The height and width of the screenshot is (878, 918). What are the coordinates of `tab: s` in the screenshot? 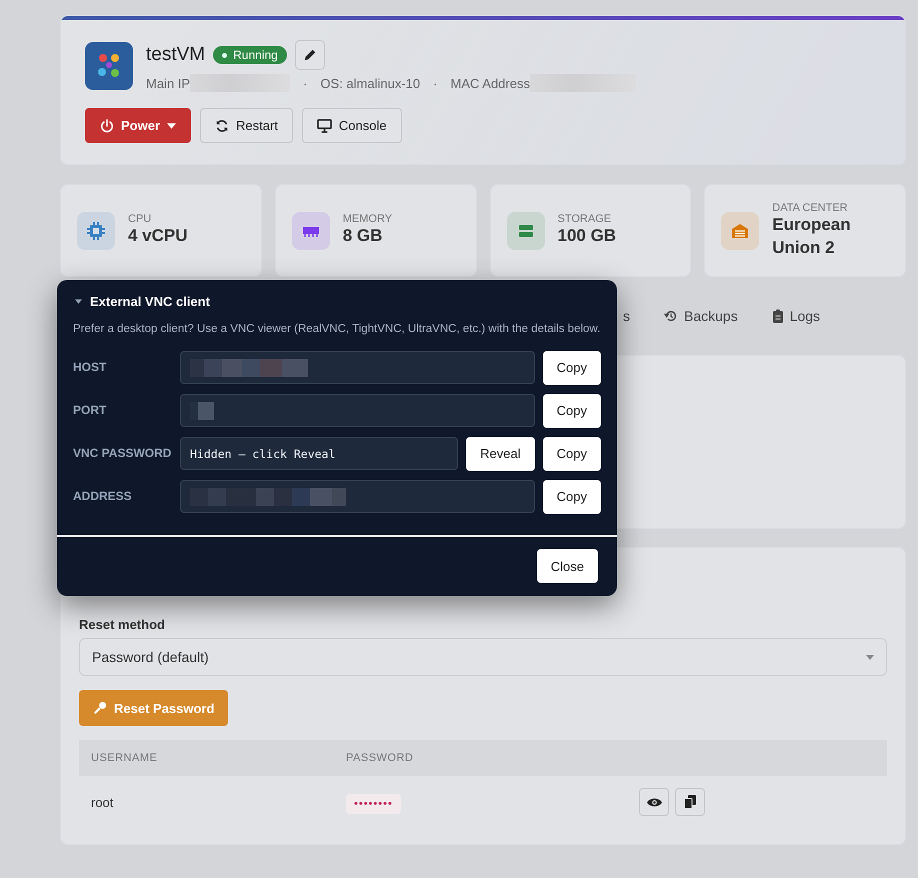 It's located at (626, 316).